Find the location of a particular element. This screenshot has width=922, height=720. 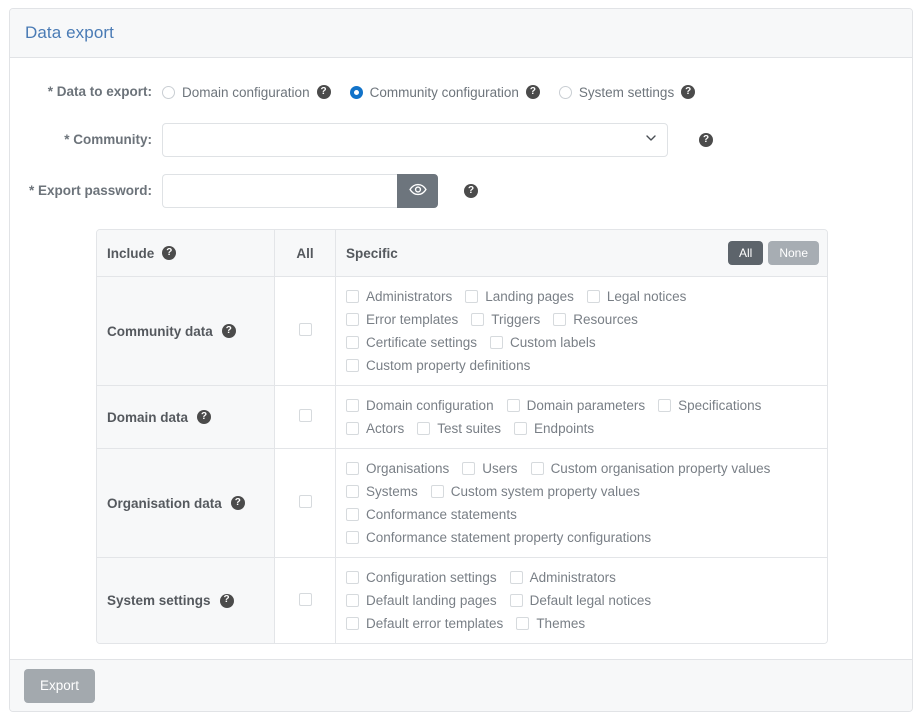

radio-option-domain-configuration: Domain configuration ? is located at coordinates (246, 92).